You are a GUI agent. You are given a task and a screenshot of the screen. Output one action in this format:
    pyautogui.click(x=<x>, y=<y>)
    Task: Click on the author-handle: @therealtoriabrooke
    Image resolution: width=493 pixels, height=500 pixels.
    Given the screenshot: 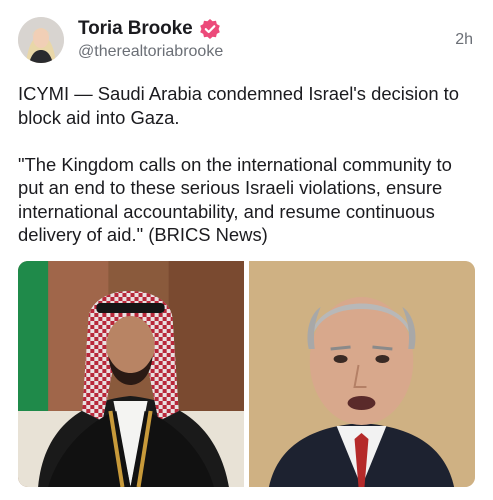 What is the action you would take?
    pyautogui.click(x=150, y=52)
    